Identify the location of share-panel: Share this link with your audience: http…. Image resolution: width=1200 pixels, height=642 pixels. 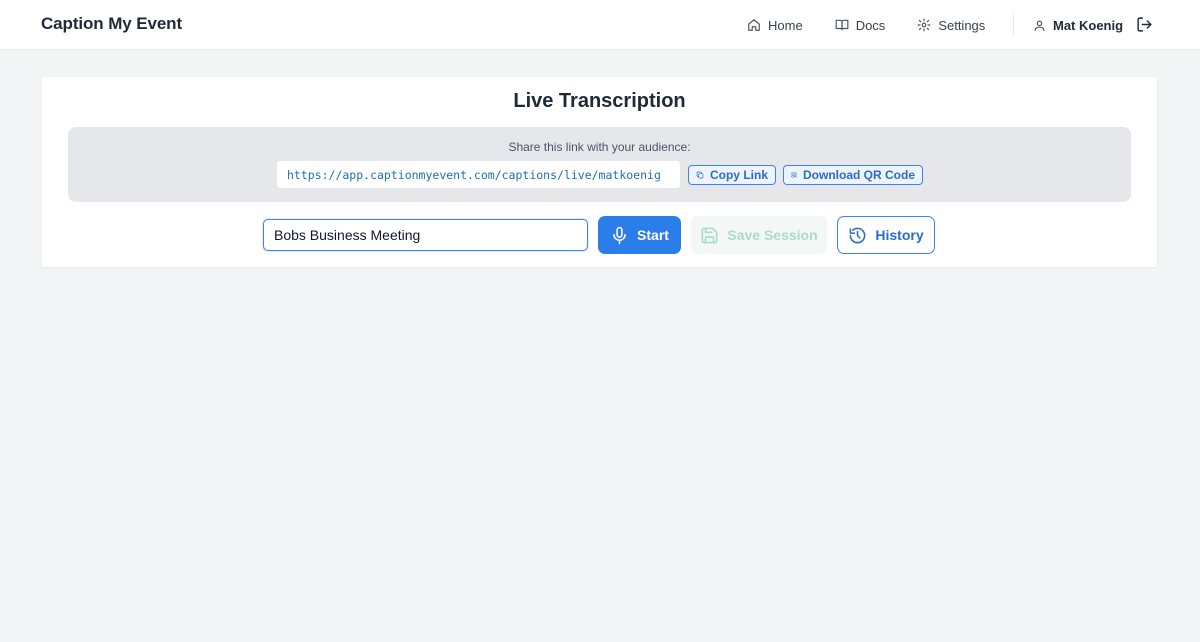
(599, 164).